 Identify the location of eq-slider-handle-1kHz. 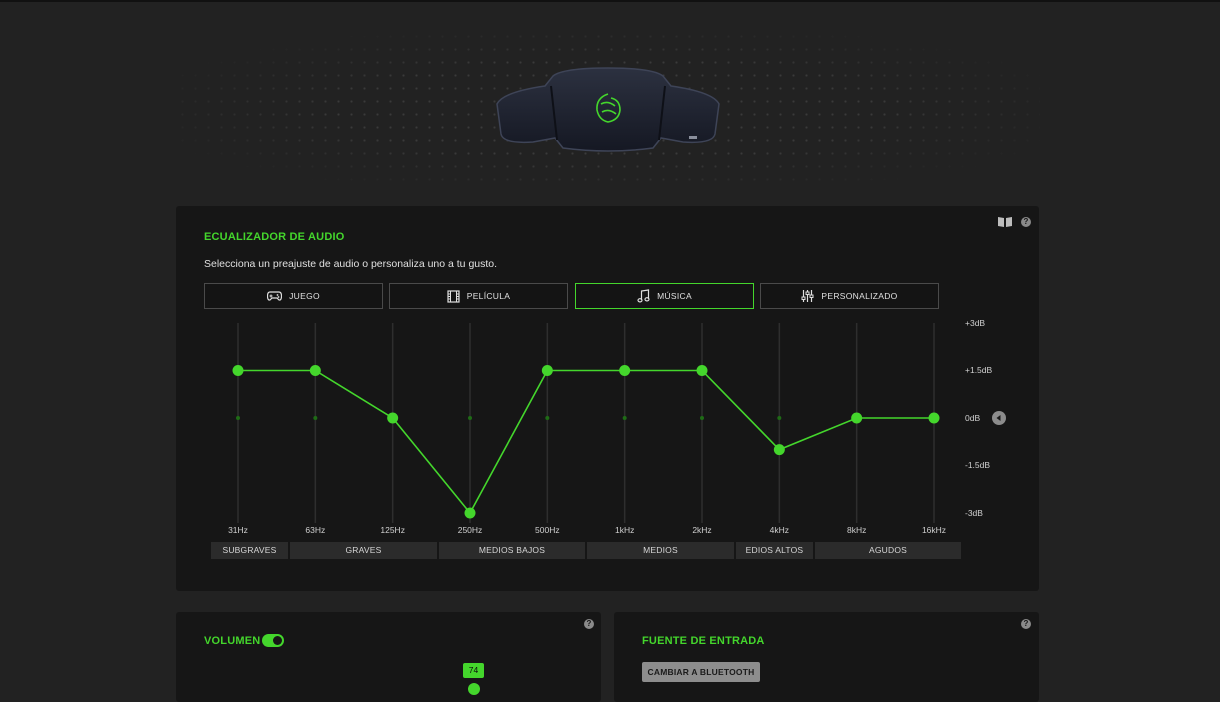
(625, 370).